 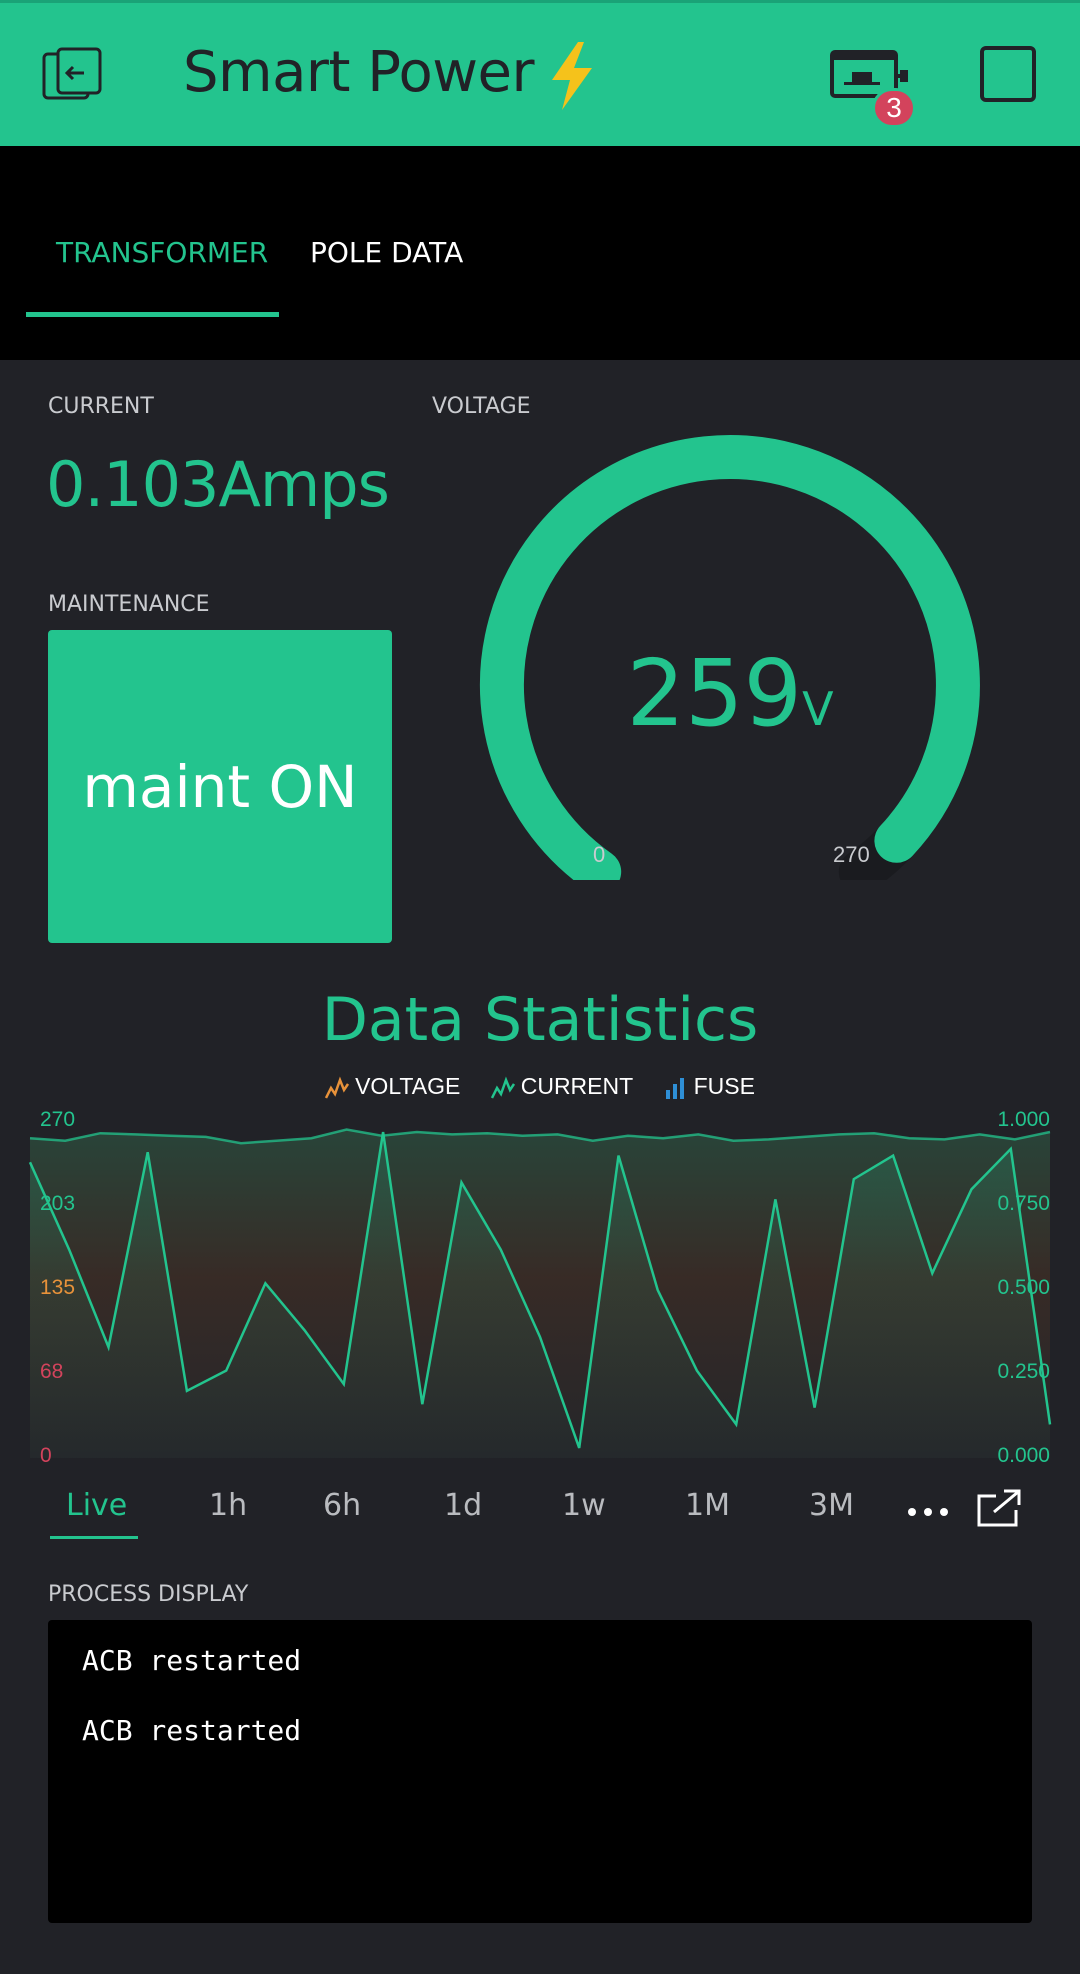 I want to click on square-icon, so click(x=1008, y=74).